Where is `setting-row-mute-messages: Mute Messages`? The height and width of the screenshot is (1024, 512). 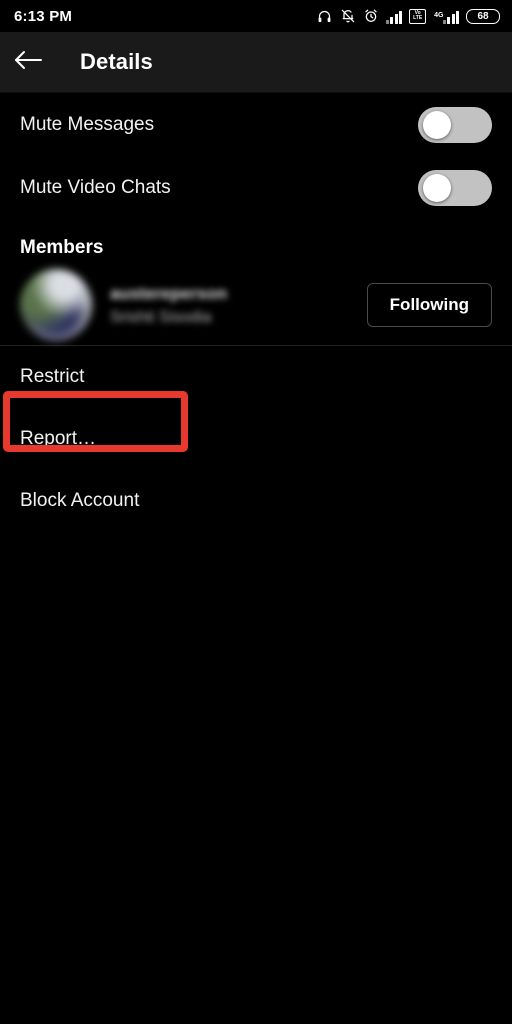 setting-row-mute-messages: Mute Messages is located at coordinates (256, 124).